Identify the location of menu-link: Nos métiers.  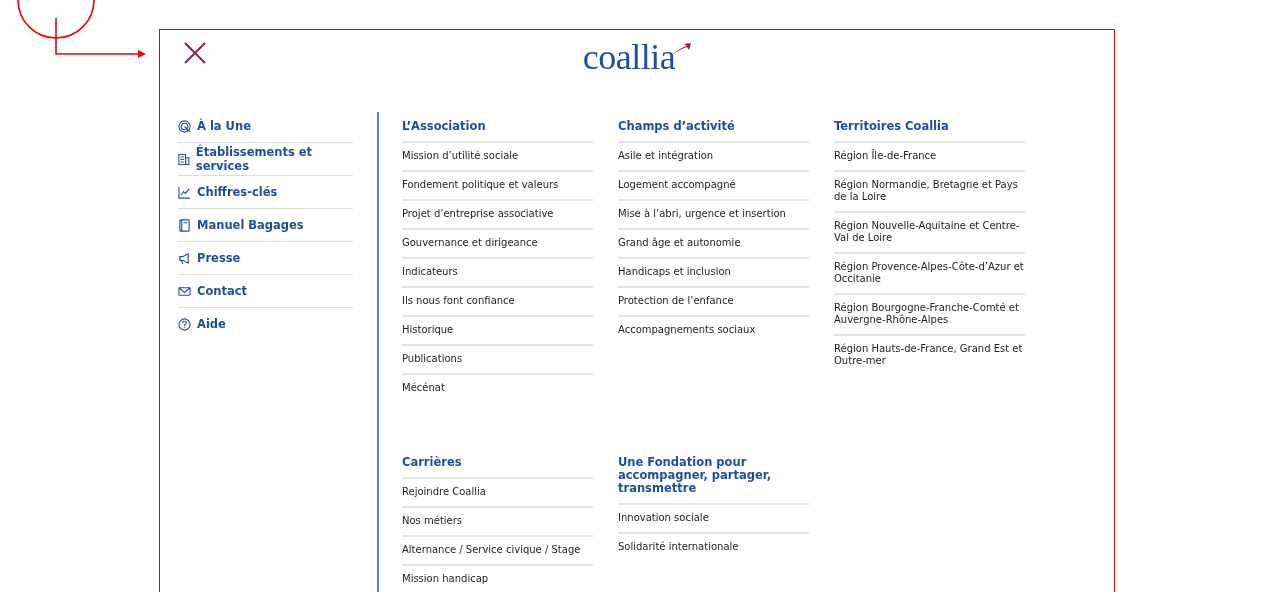
(497, 522).